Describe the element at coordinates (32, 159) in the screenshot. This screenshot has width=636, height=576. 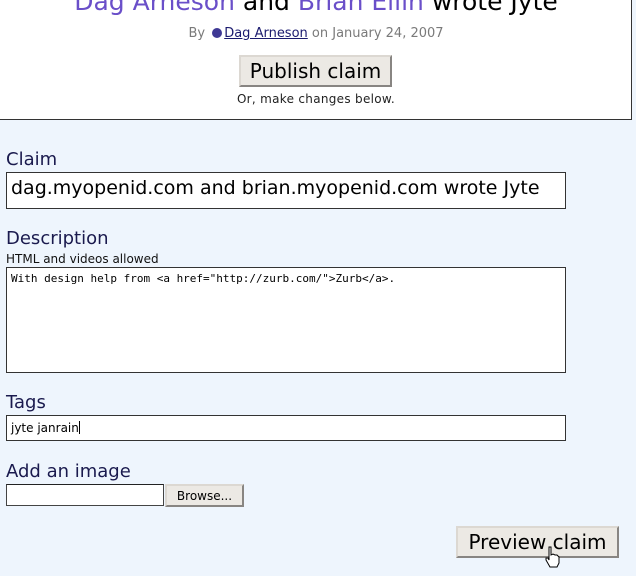
I see `claim-label: Claim` at that location.